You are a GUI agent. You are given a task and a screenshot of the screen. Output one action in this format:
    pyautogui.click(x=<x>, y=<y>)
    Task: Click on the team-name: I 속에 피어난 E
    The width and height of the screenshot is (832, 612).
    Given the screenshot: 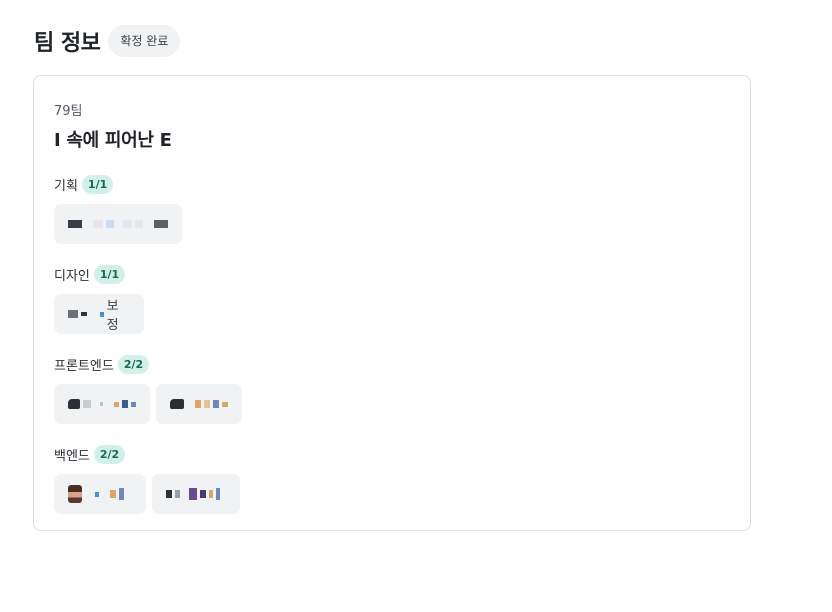 What is the action you would take?
    pyautogui.click(x=113, y=140)
    